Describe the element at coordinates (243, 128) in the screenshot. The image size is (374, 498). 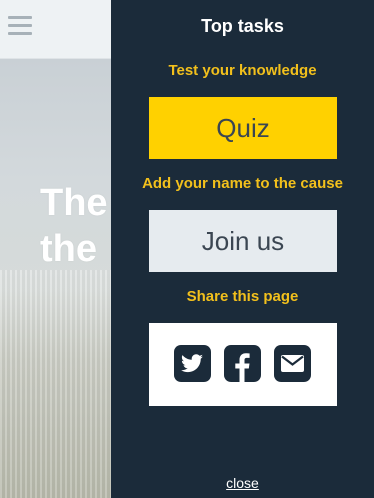
I see `quiz-button: Quiz` at that location.